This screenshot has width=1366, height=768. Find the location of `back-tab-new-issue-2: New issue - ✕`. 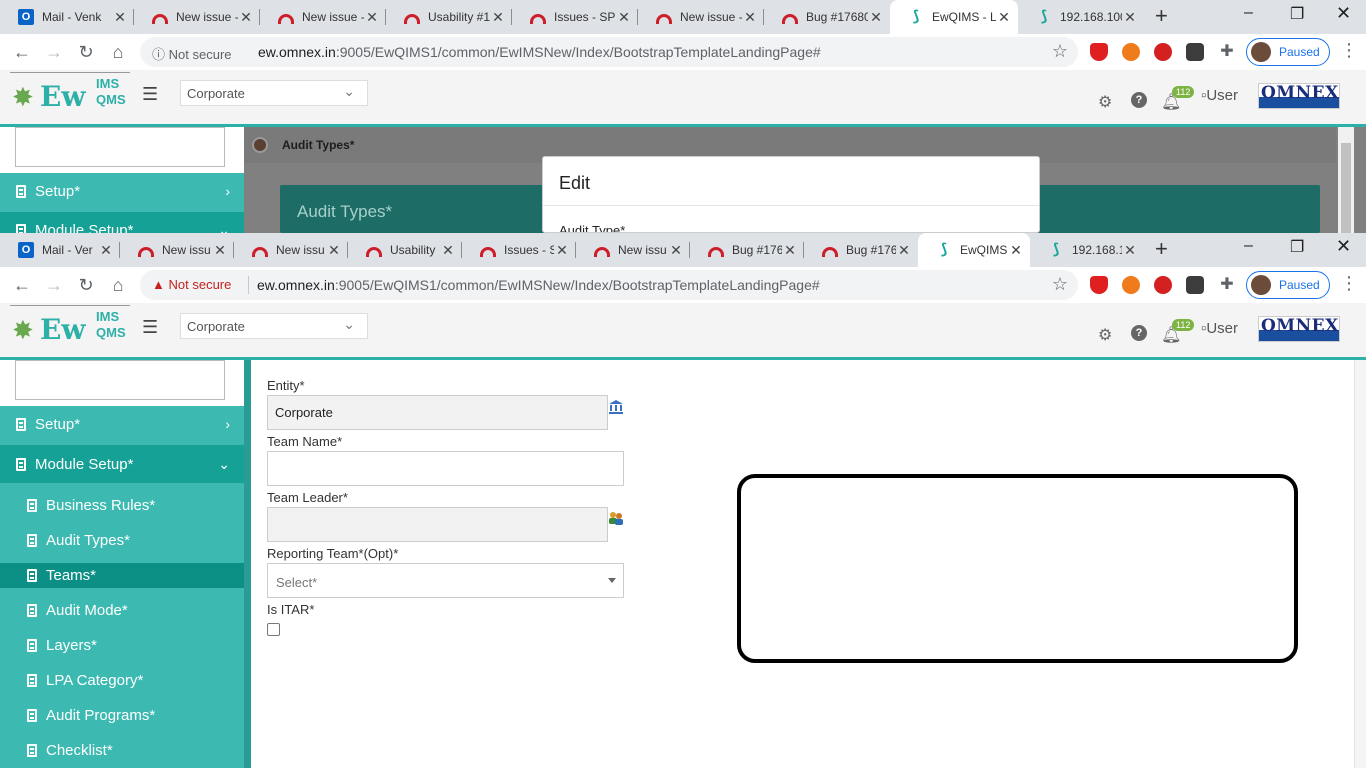

back-tab-new-issue-2: New issue - ✕ is located at coordinates (323, 17).